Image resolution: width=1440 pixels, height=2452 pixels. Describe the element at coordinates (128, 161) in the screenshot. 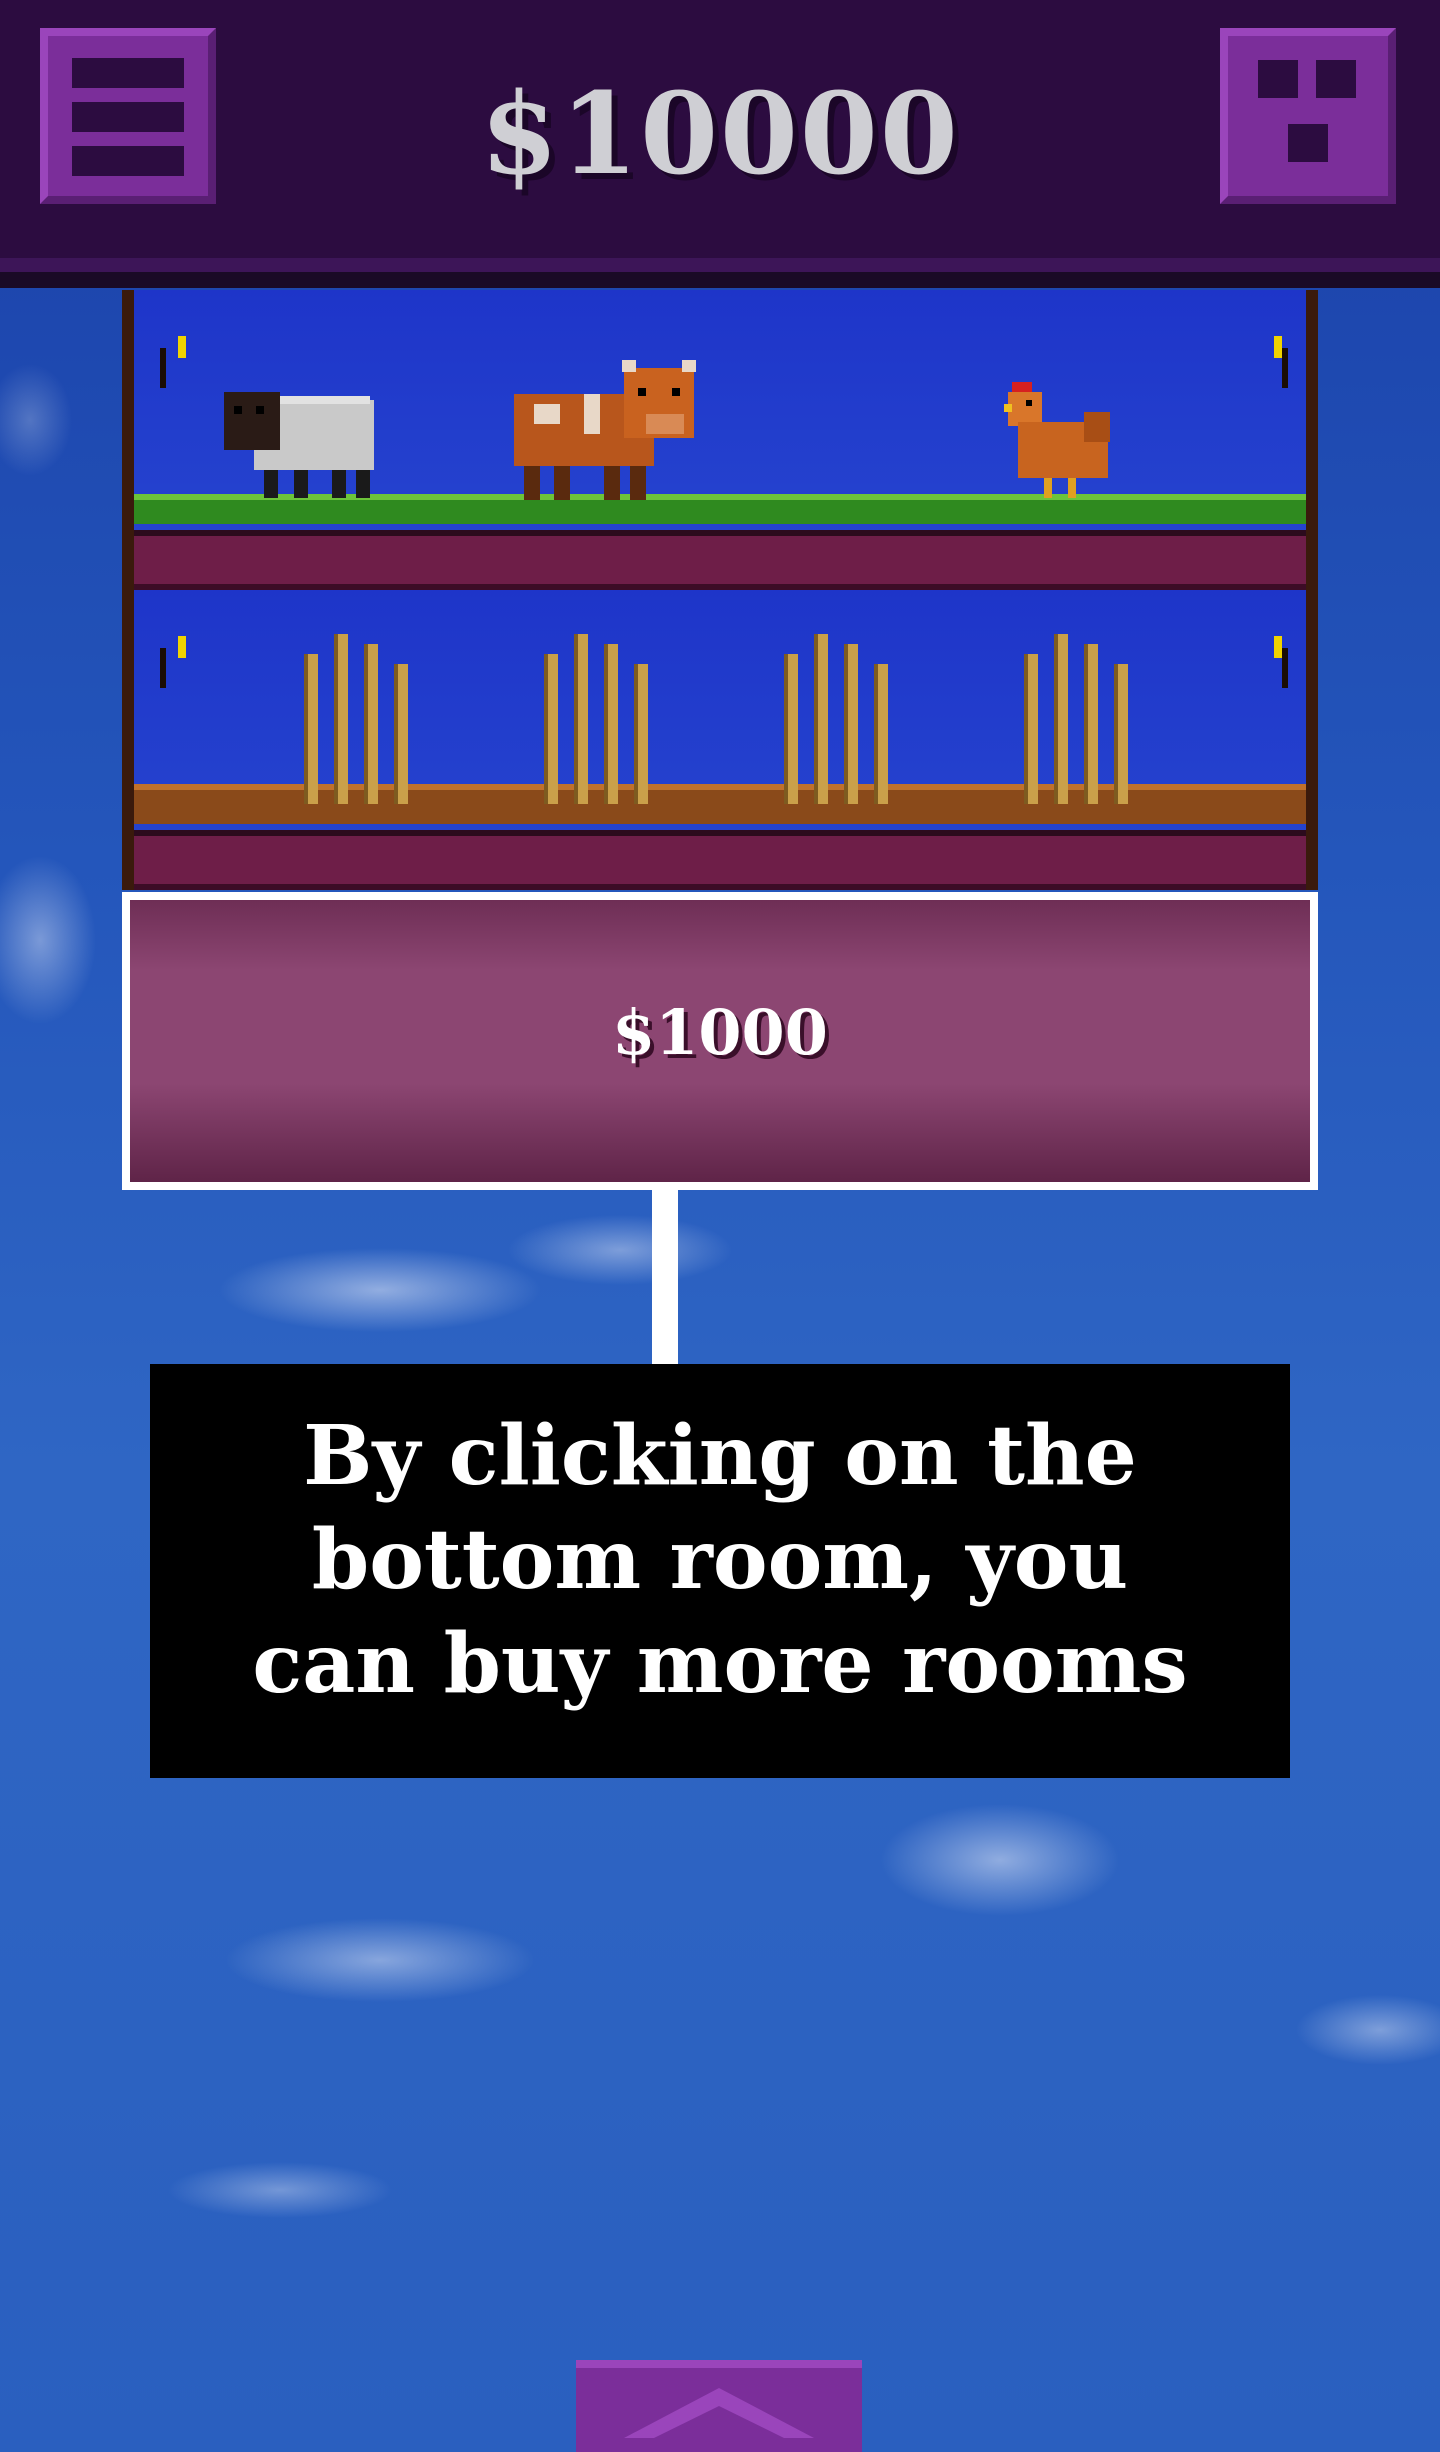

I see `menu-bar-bottom` at that location.